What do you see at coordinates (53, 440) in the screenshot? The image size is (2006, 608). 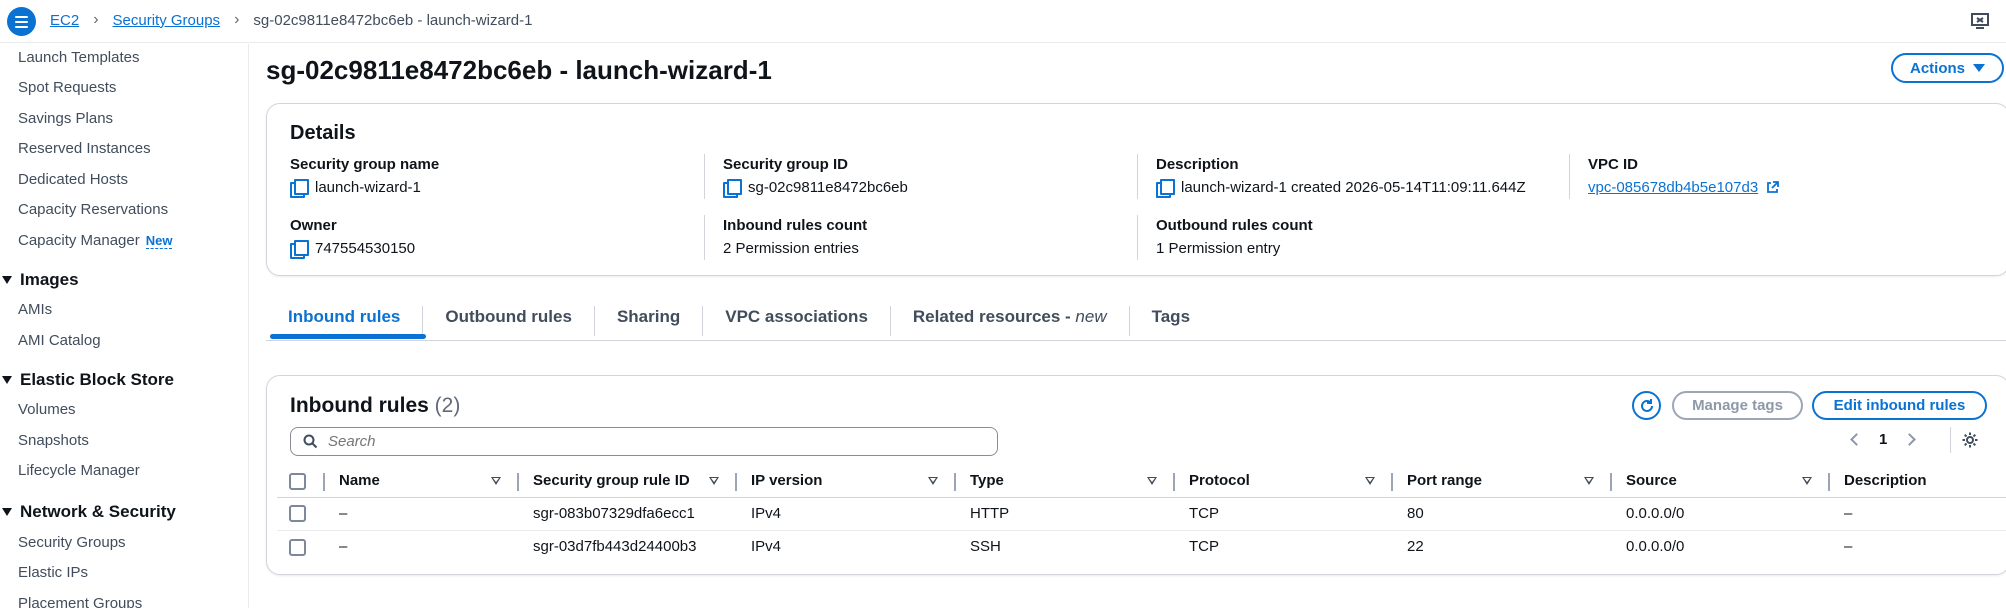 I see `sidebar-item-snapshots: Snapshots` at bounding box center [53, 440].